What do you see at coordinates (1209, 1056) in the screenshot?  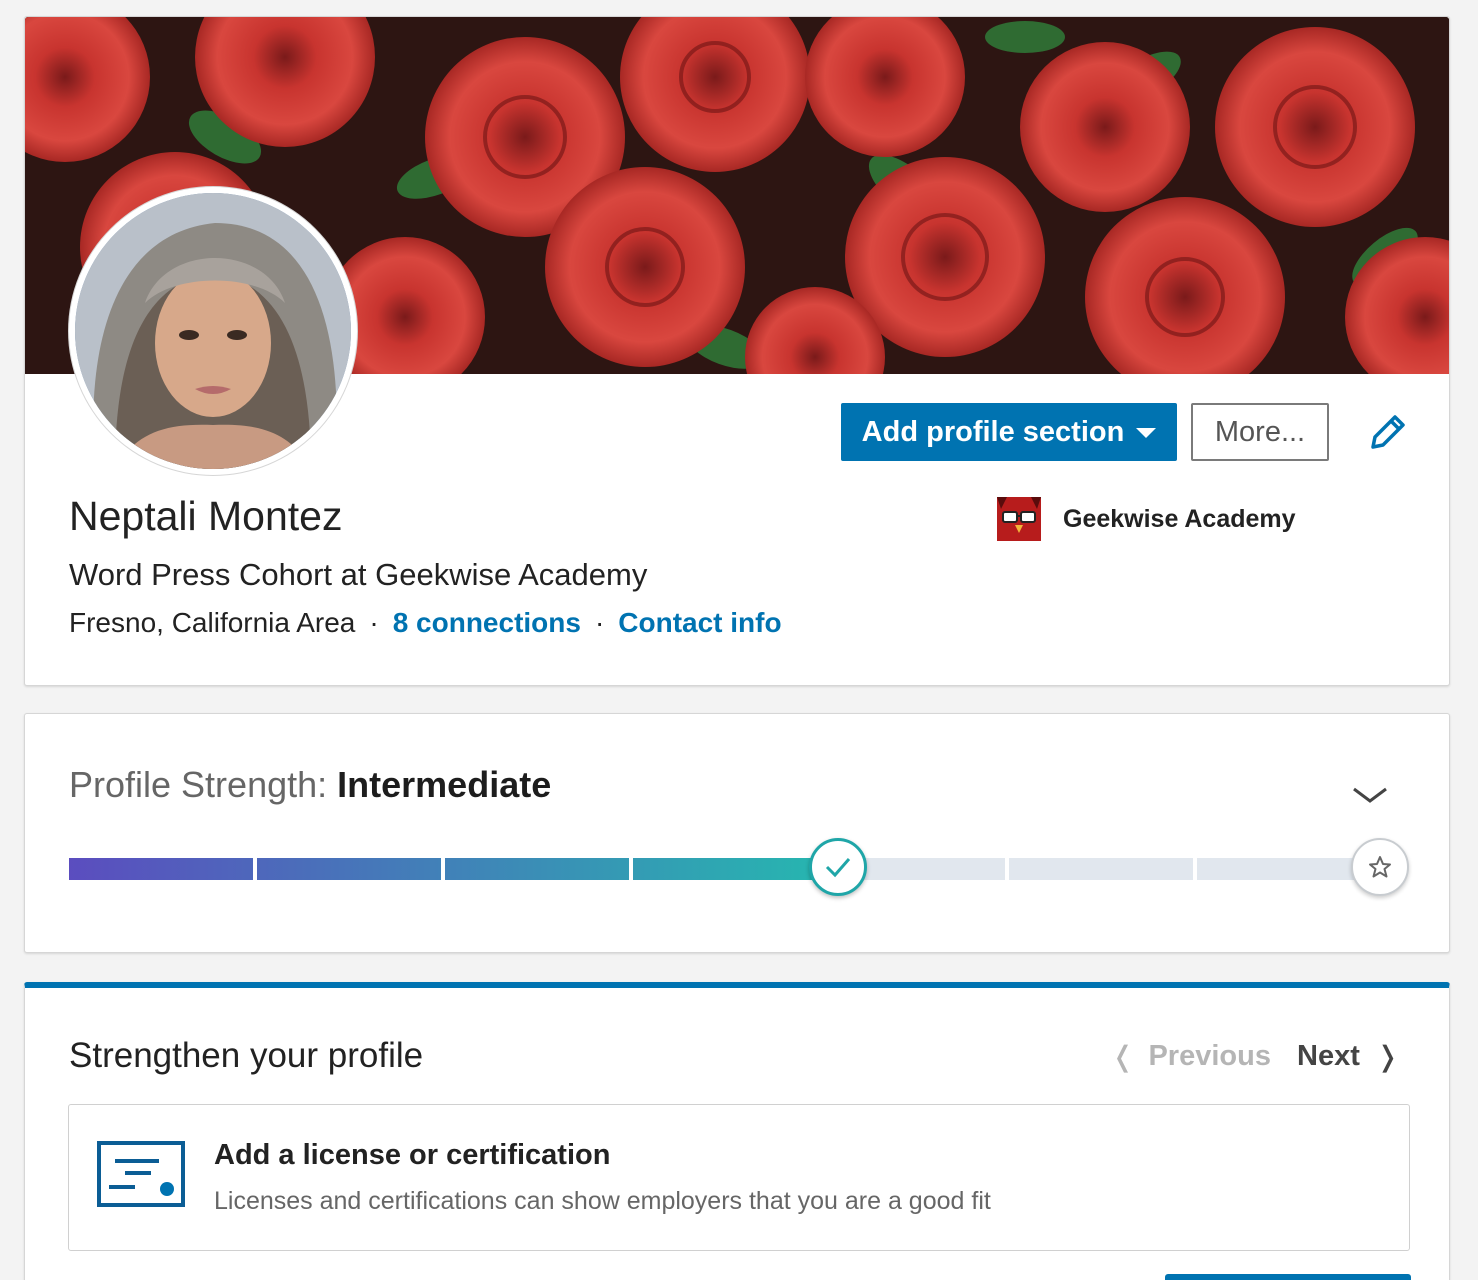 I see `previous-label: Previous` at bounding box center [1209, 1056].